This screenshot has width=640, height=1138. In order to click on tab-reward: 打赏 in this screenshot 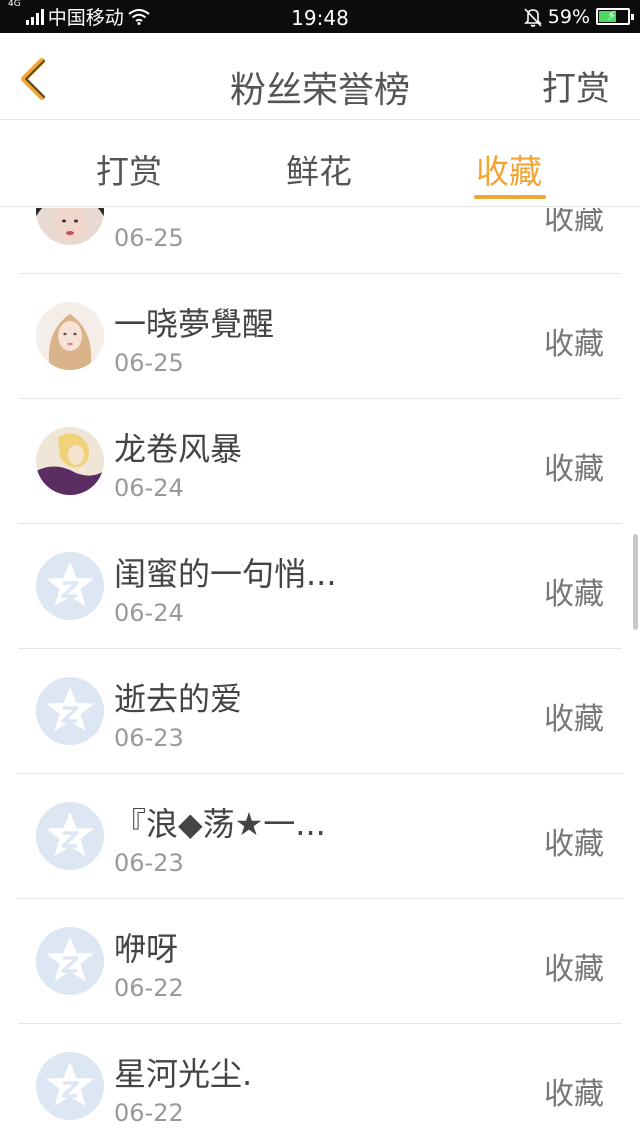, I will do `click(129, 169)`.